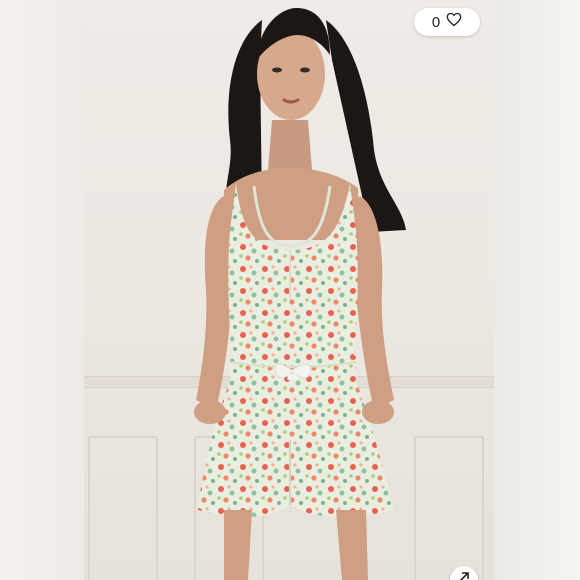 Image resolution: width=580 pixels, height=580 pixels. I want to click on like-count: 0, so click(436, 22).